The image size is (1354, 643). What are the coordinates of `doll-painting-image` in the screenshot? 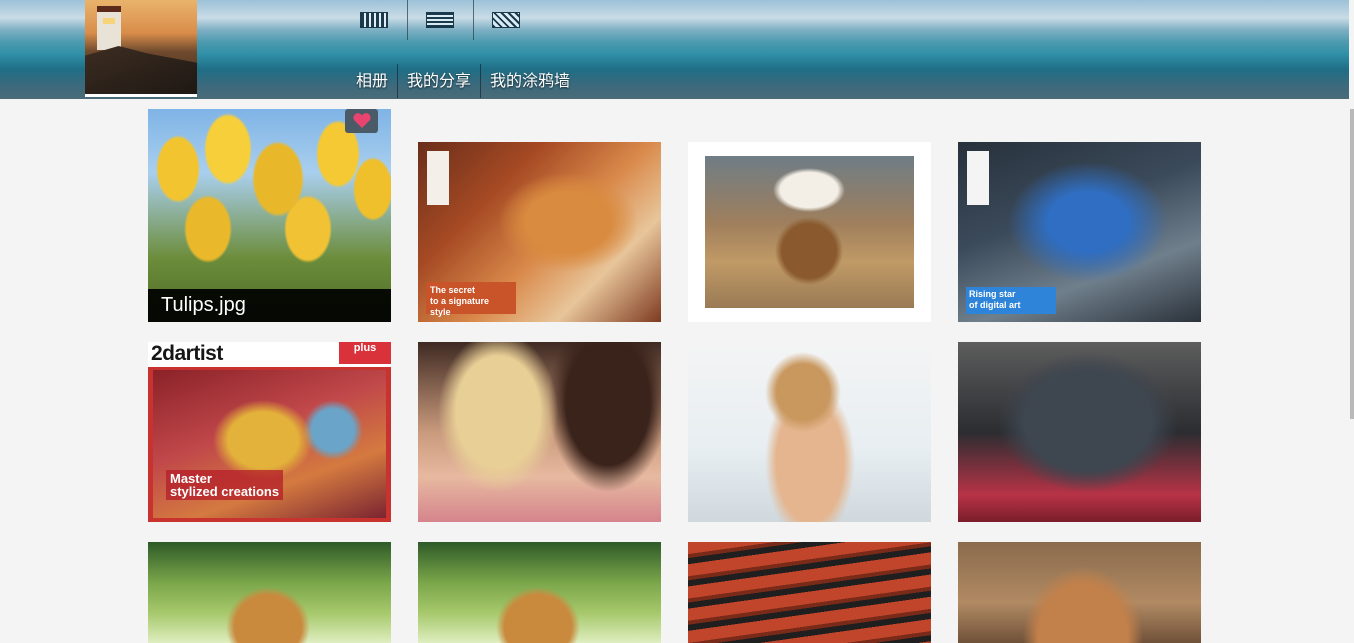 It's located at (809, 232).